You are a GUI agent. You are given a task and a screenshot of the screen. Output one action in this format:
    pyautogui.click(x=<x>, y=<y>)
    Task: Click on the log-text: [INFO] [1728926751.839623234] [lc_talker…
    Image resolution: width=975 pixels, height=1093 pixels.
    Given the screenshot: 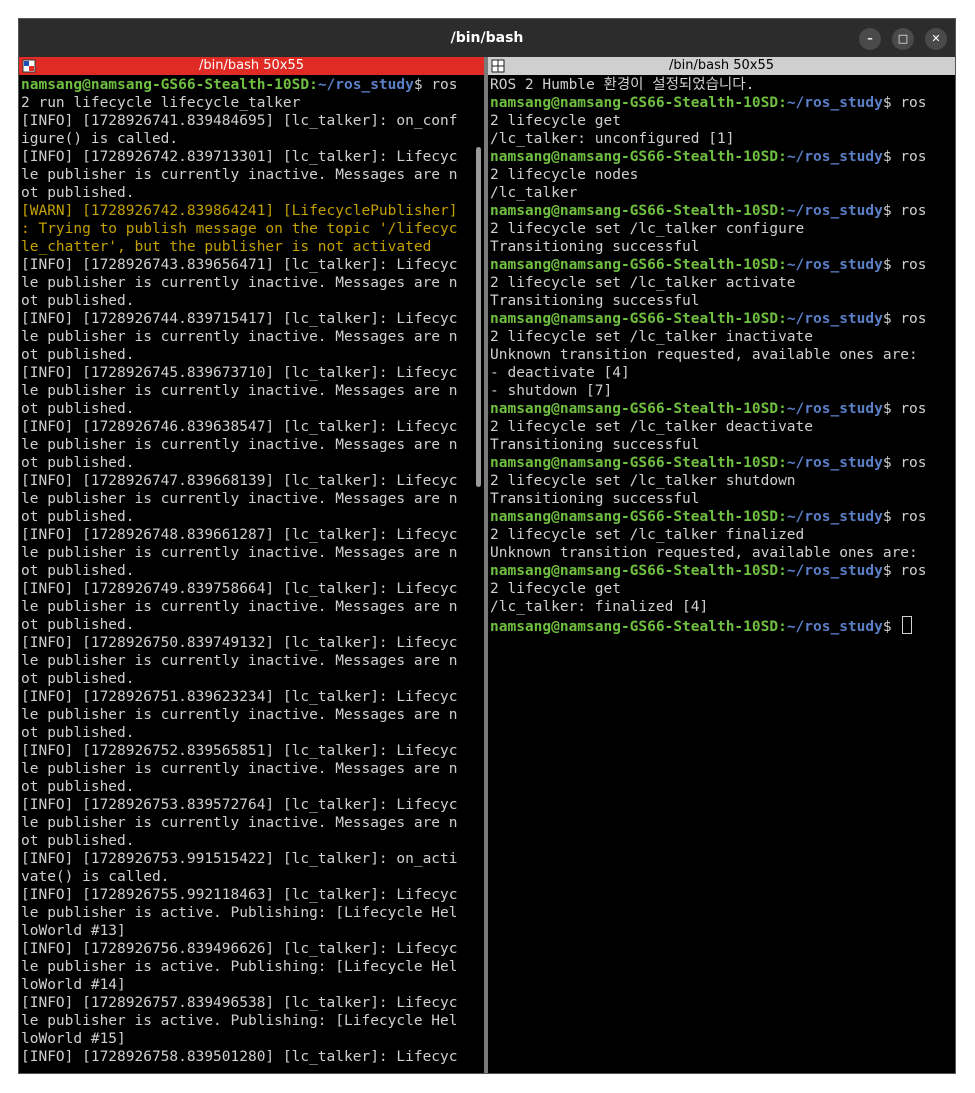 What is the action you would take?
    pyautogui.click(x=239, y=697)
    